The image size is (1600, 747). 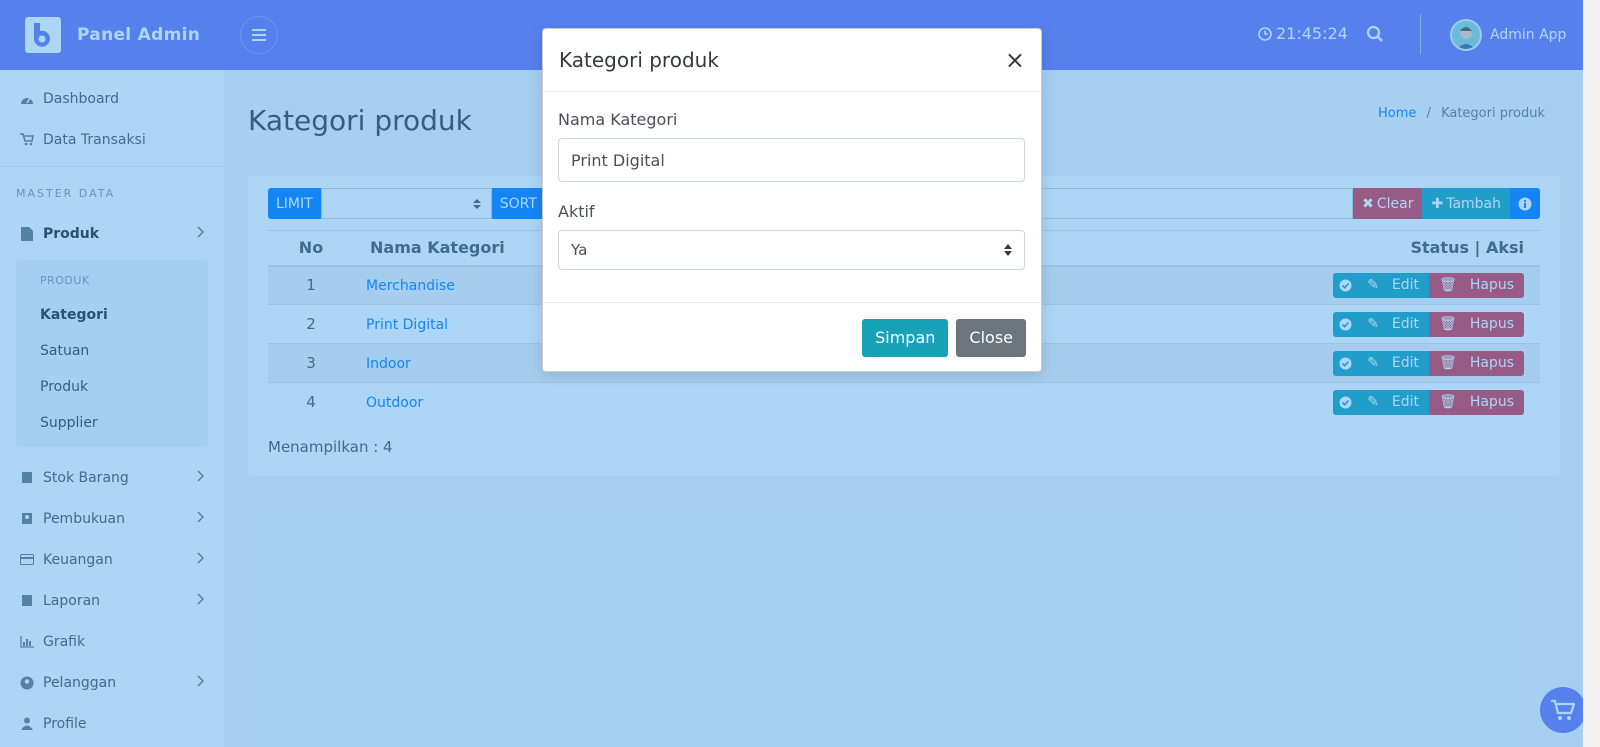 I want to click on save-button: Simpan, so click(x=905, y=337).